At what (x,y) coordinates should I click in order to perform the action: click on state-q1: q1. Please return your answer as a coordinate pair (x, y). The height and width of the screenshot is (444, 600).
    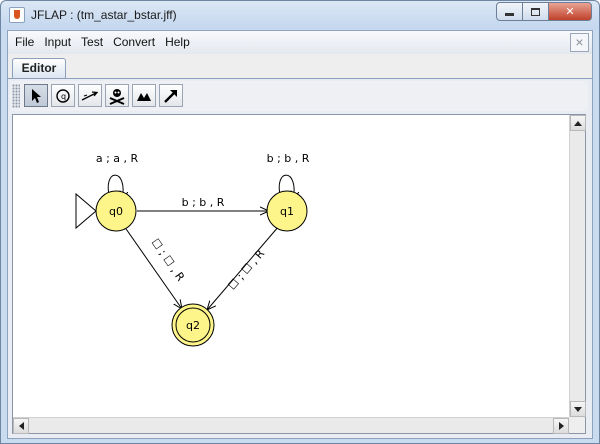
    Looking at the image, I should click on (287, 211).